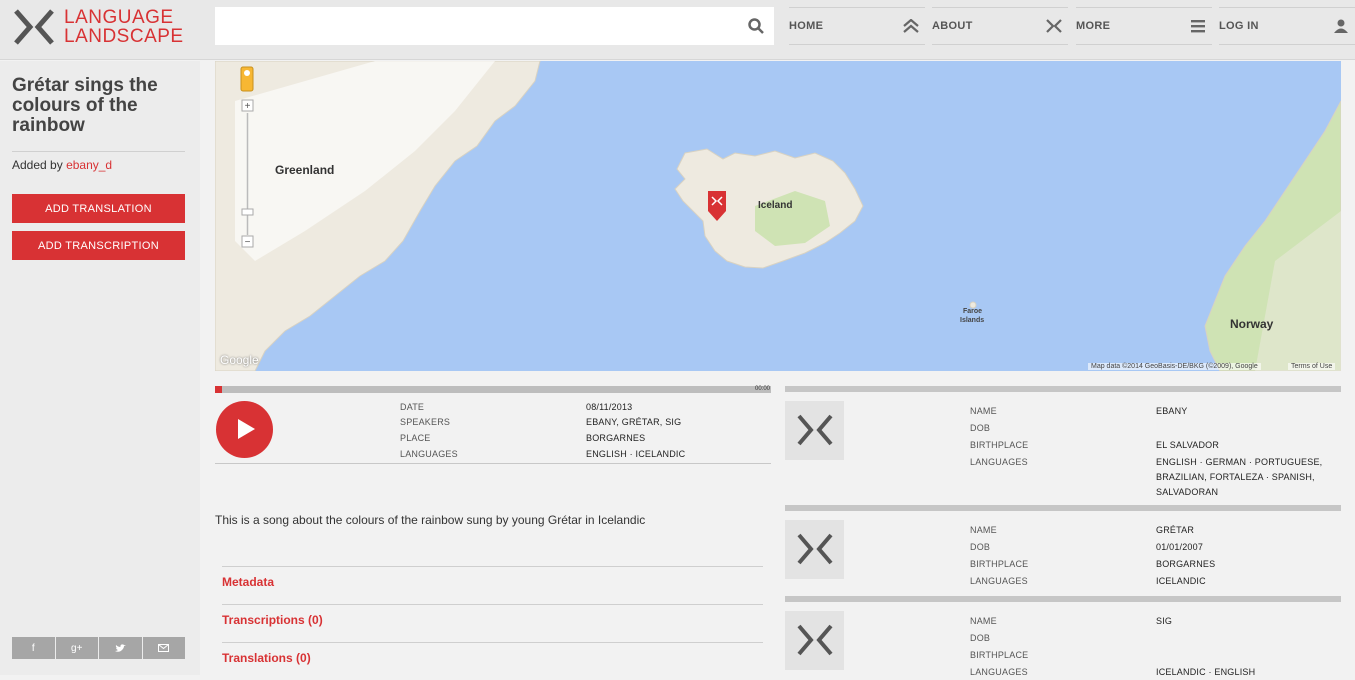  I want to click on logo-line-1: LANGUAGE, so click(119, 17).